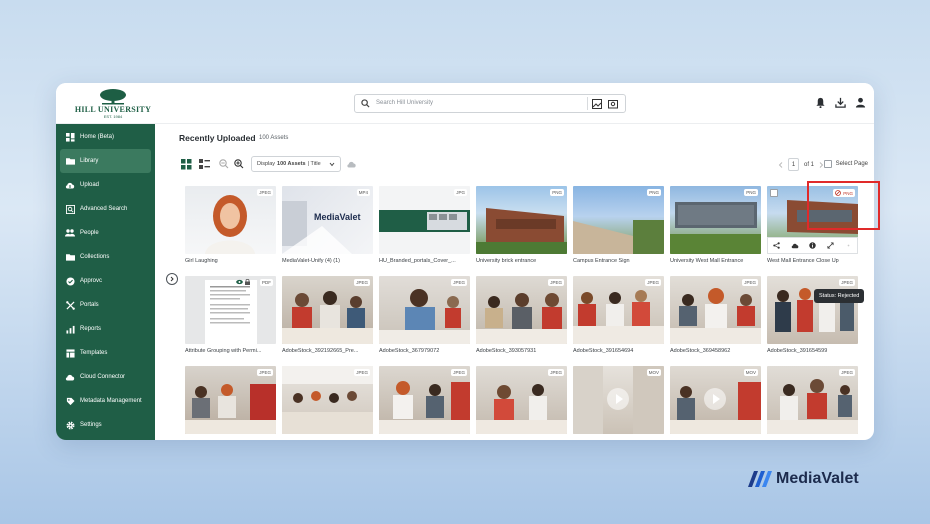  Describe the element at coordinates (812, 351) in the screenshot. I see `asset-title: AdobeStock_391654599` at that location.